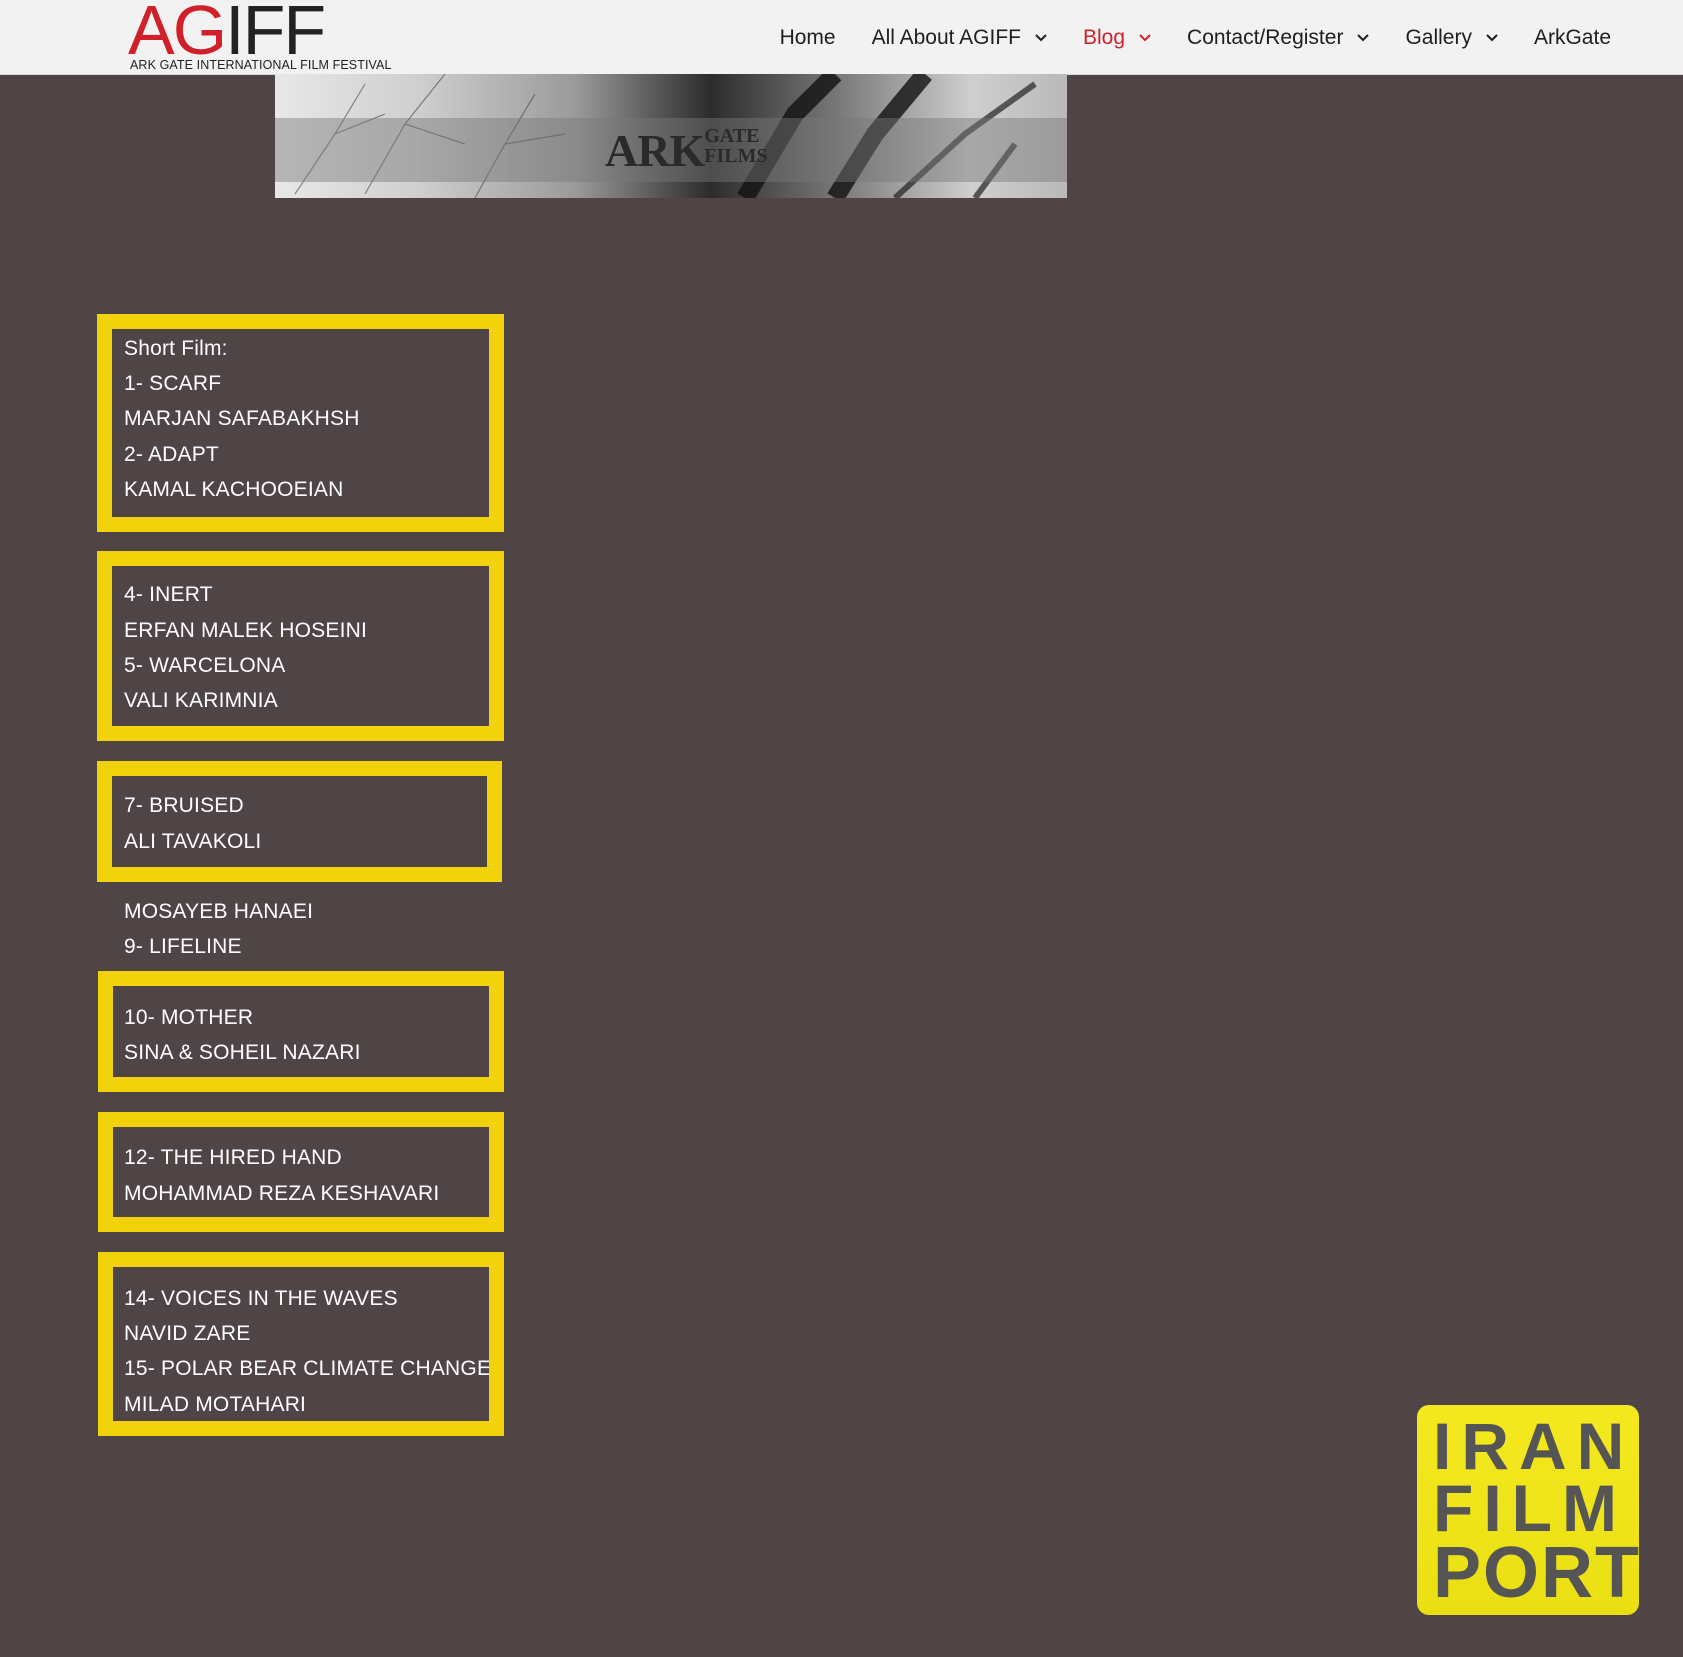 Image resolution: width=1683 pixels, height=1657 pixels. What do you see at coordinates (193, 841) in the screenshot?
I see `list-item: ALI TAVAKOLI` at bounding box center [193, 841].